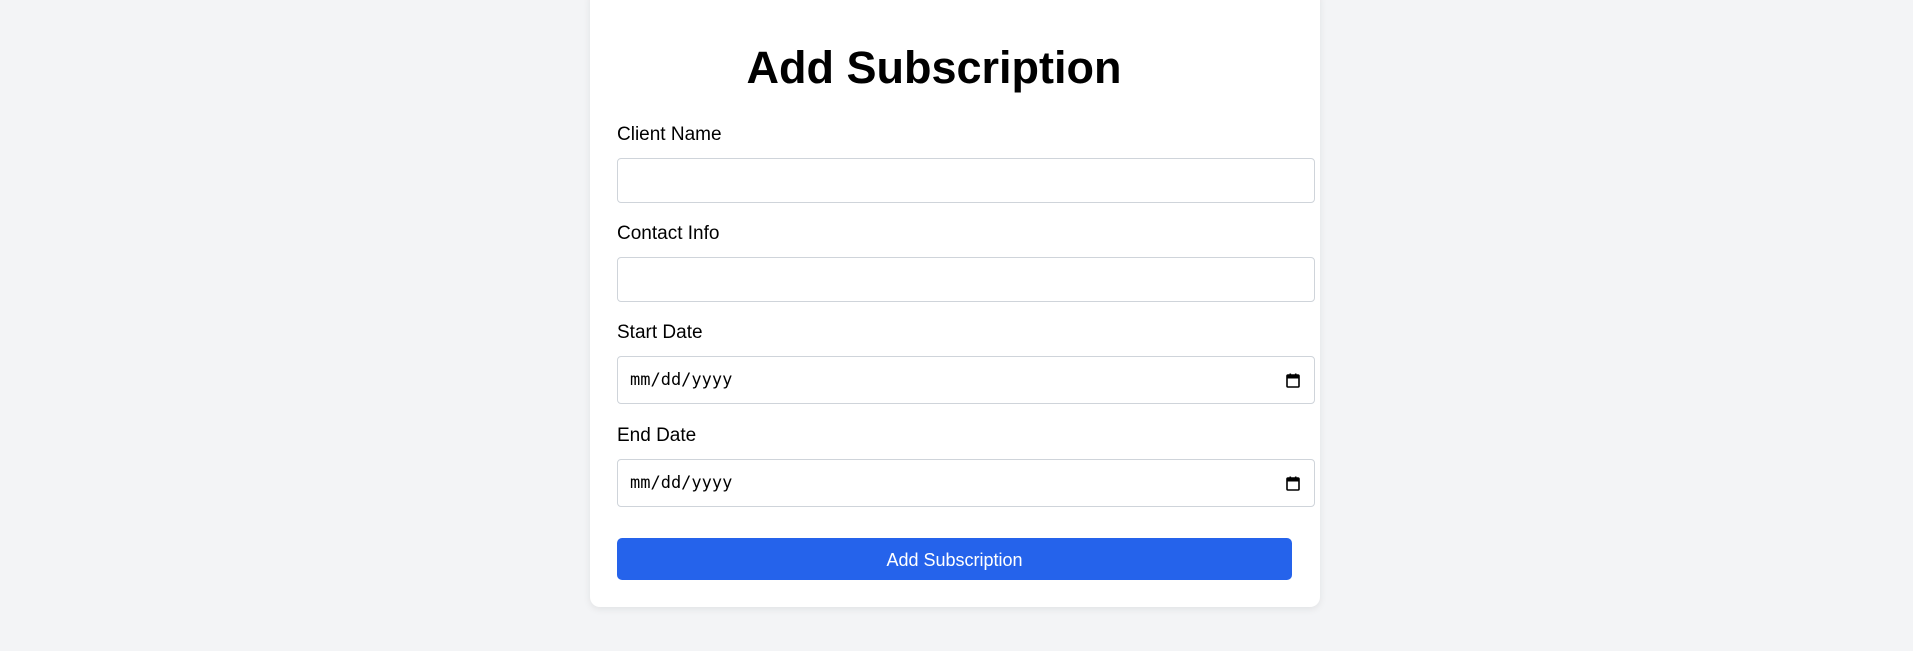  What do you see at coordinates (668, 233) in the screenshot?
I see `contact-info-label: Contact Info` at bounding box center [668, 233].